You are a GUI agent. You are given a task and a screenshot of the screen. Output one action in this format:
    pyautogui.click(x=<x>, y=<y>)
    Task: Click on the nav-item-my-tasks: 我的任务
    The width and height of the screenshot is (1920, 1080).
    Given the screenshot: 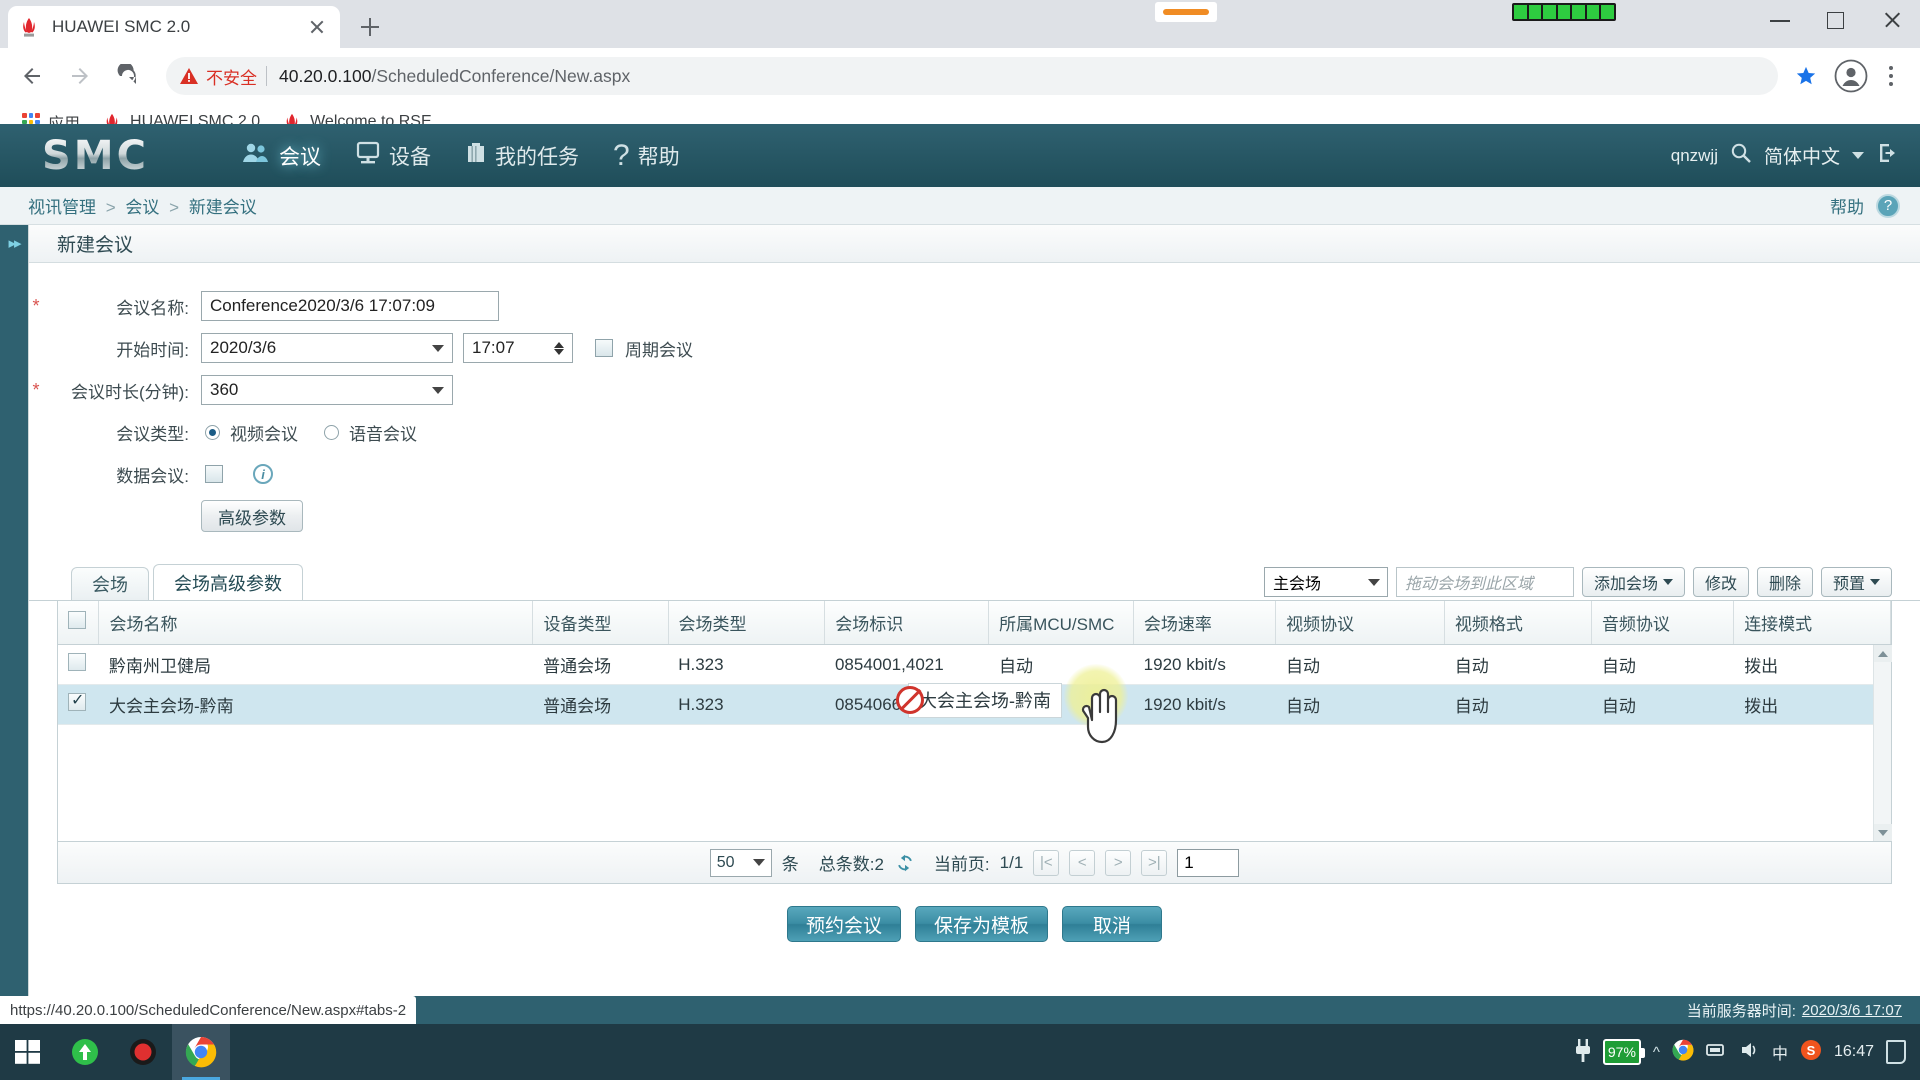 What is the action you would take?
    pyautogui.click(x=522, y=156)
    